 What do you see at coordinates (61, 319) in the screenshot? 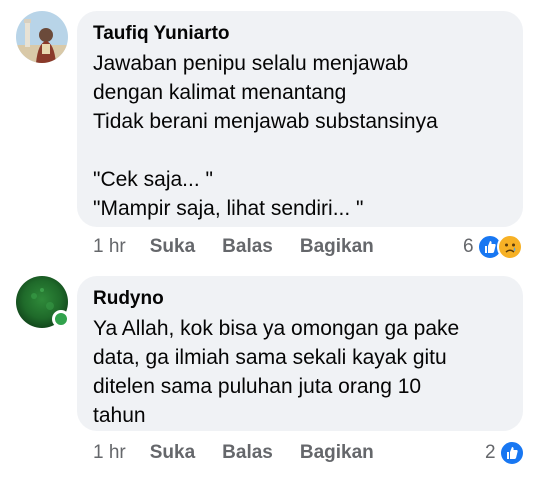
I see `online-status-indicator` at bounding box center [61, 319].